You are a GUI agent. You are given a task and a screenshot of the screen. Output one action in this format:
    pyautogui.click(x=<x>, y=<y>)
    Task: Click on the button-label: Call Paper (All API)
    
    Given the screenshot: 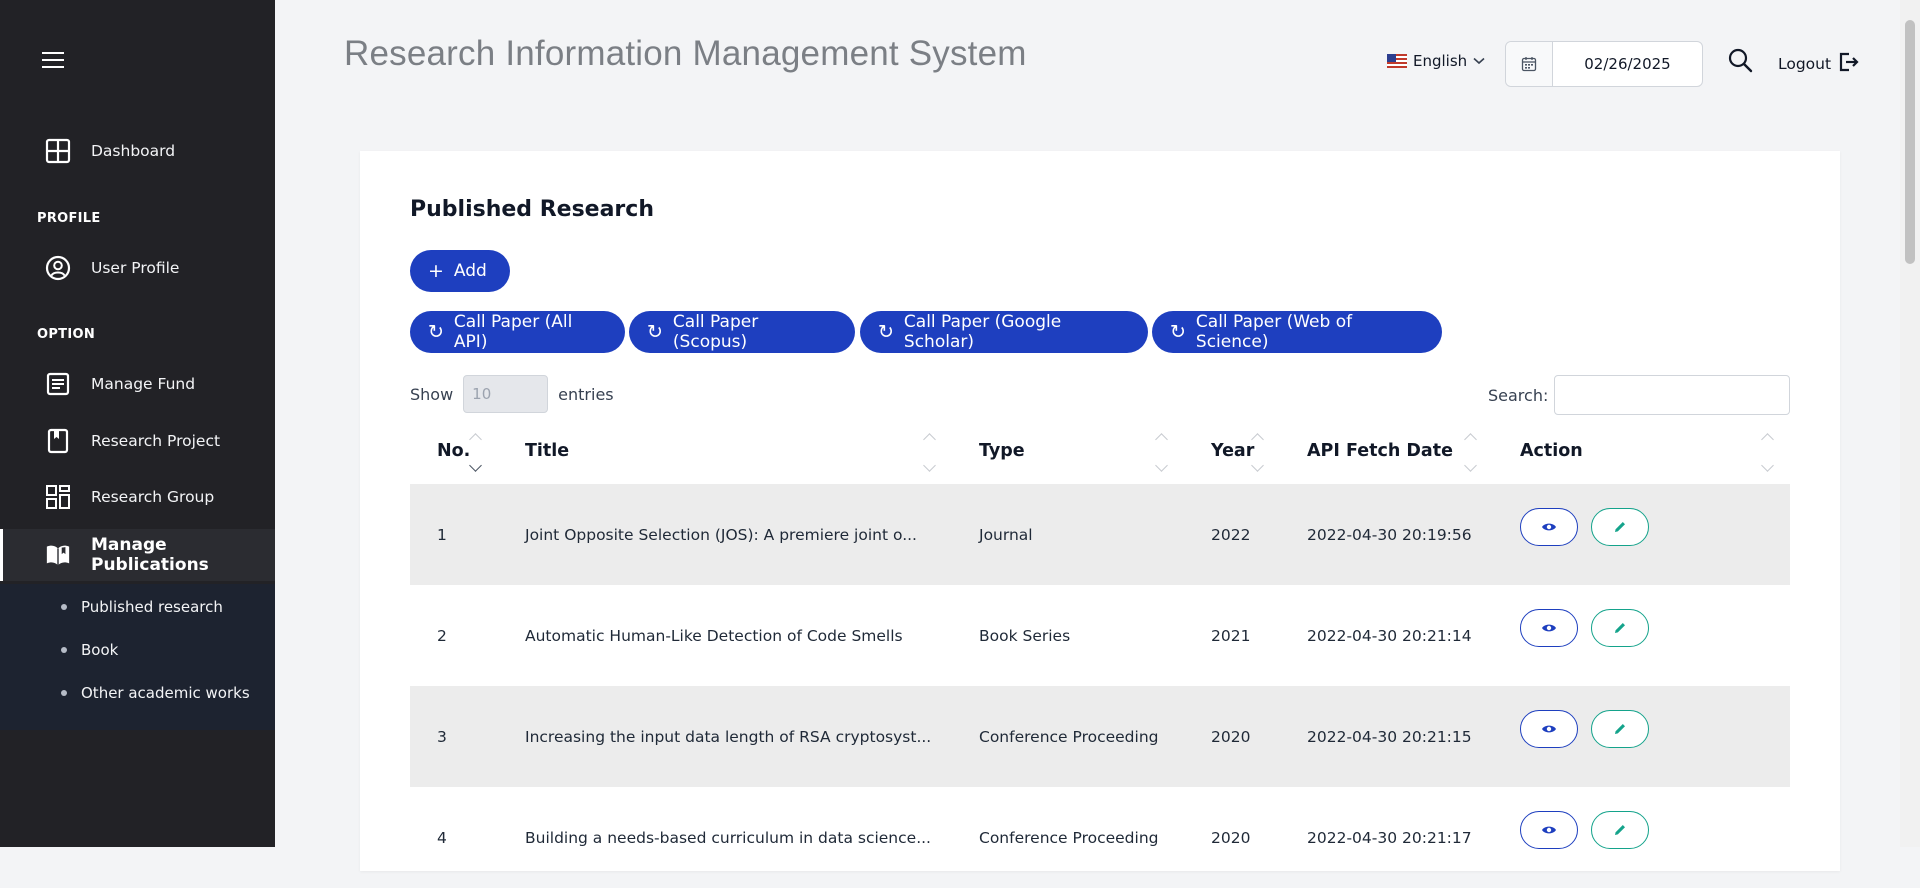 What is the action you would take?
    pyautogui.click(x=513, y=332)
    